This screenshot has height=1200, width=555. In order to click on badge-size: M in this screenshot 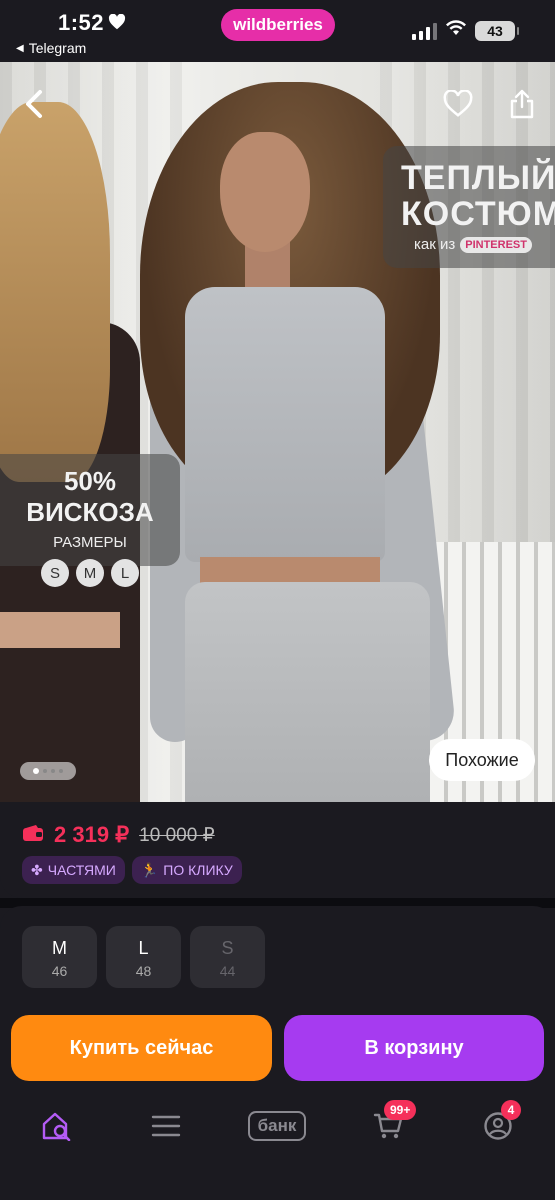, I will do `click(90, 573)`.